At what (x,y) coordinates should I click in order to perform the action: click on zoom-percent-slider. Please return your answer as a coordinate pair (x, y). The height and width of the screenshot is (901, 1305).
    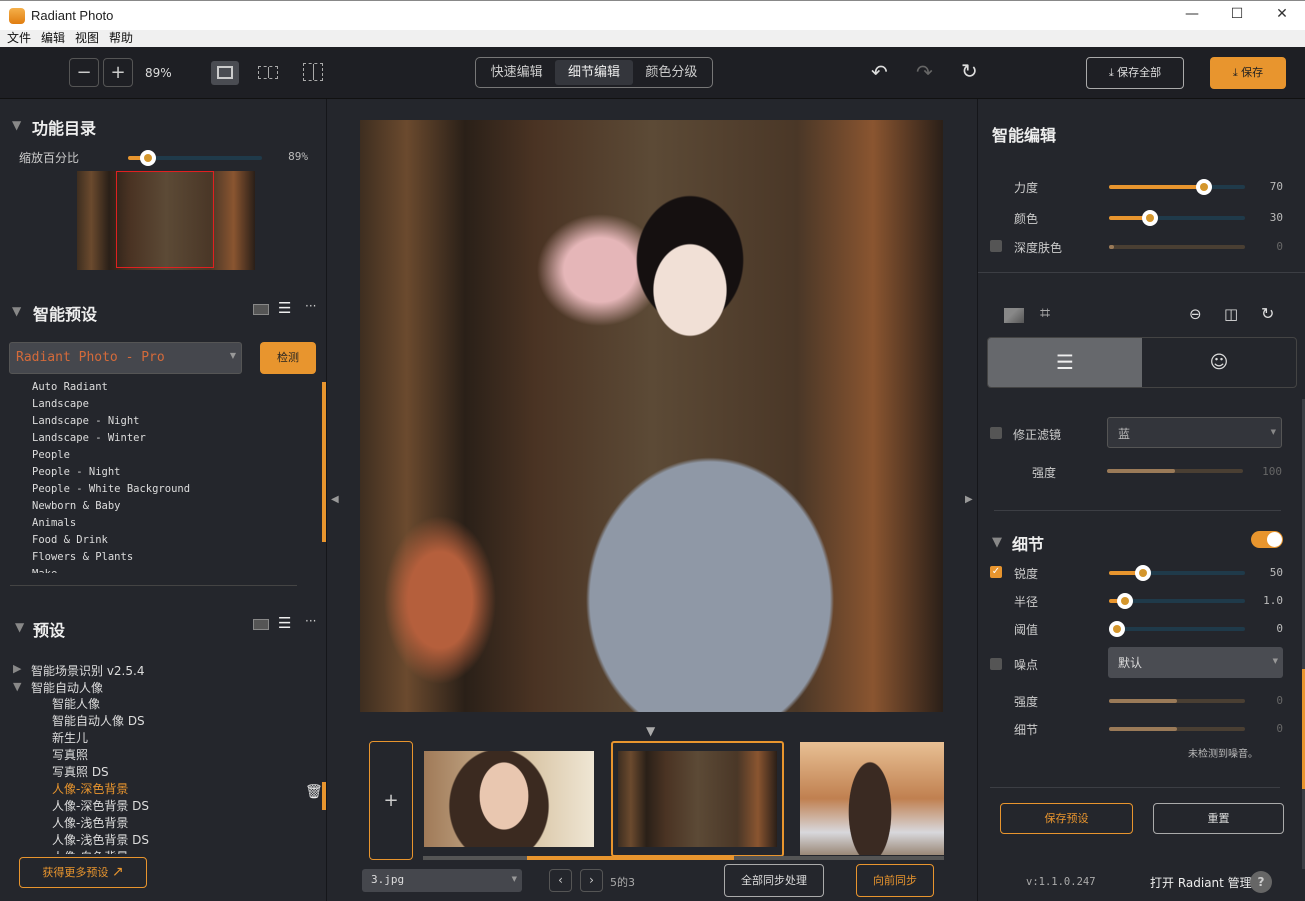
    Looking at the image, I should click on (195, 158).